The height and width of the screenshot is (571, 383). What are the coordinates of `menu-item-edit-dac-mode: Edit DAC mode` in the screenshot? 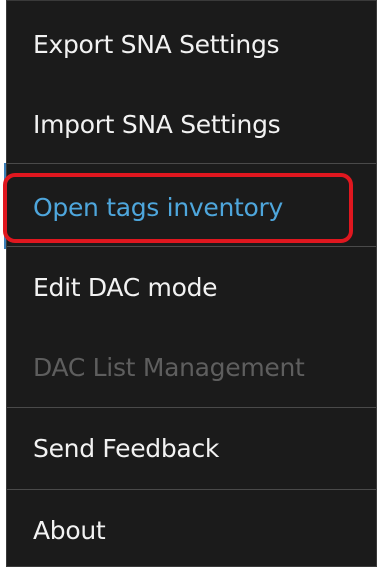 It's located at (191, 287).